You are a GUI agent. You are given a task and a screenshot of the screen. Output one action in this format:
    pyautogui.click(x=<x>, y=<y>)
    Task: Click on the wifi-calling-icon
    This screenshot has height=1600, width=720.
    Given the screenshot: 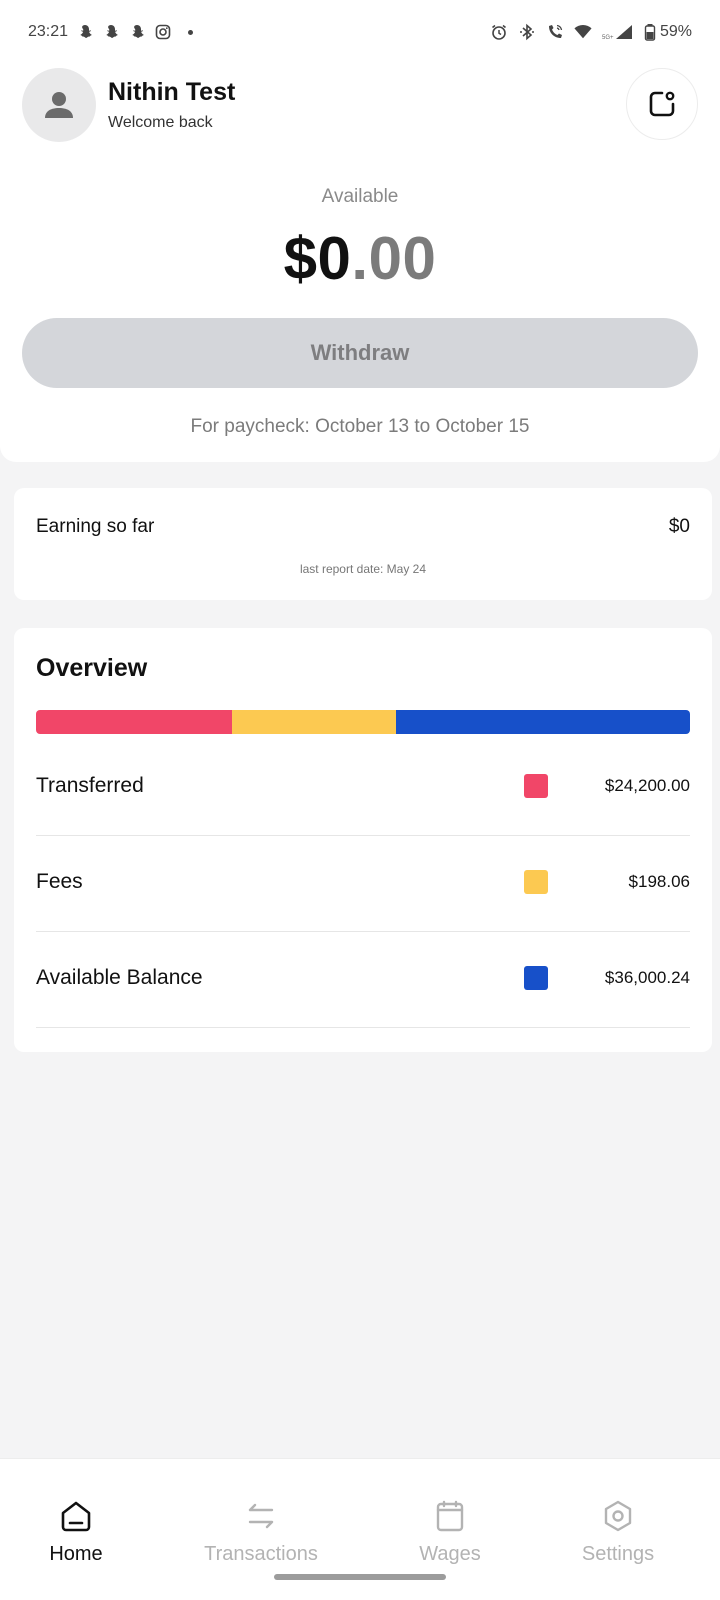 What is the action you would take?
    pyautogui.click(x=555, y=32)
    